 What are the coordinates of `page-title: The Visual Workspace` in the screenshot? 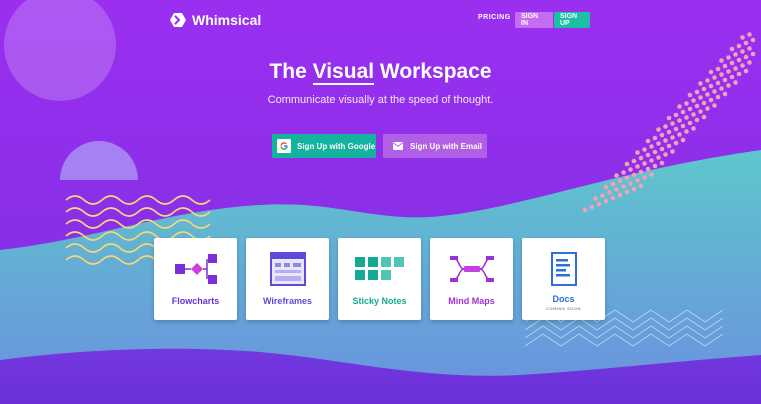 It's located at (380, 72).